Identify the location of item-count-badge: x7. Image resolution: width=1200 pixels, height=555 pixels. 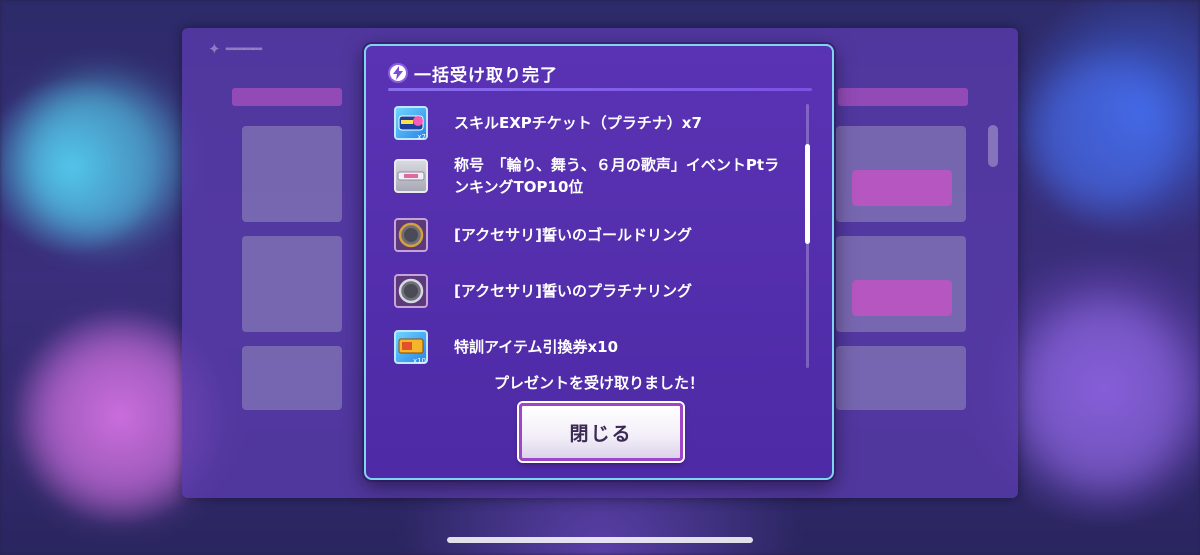
(421, 137).